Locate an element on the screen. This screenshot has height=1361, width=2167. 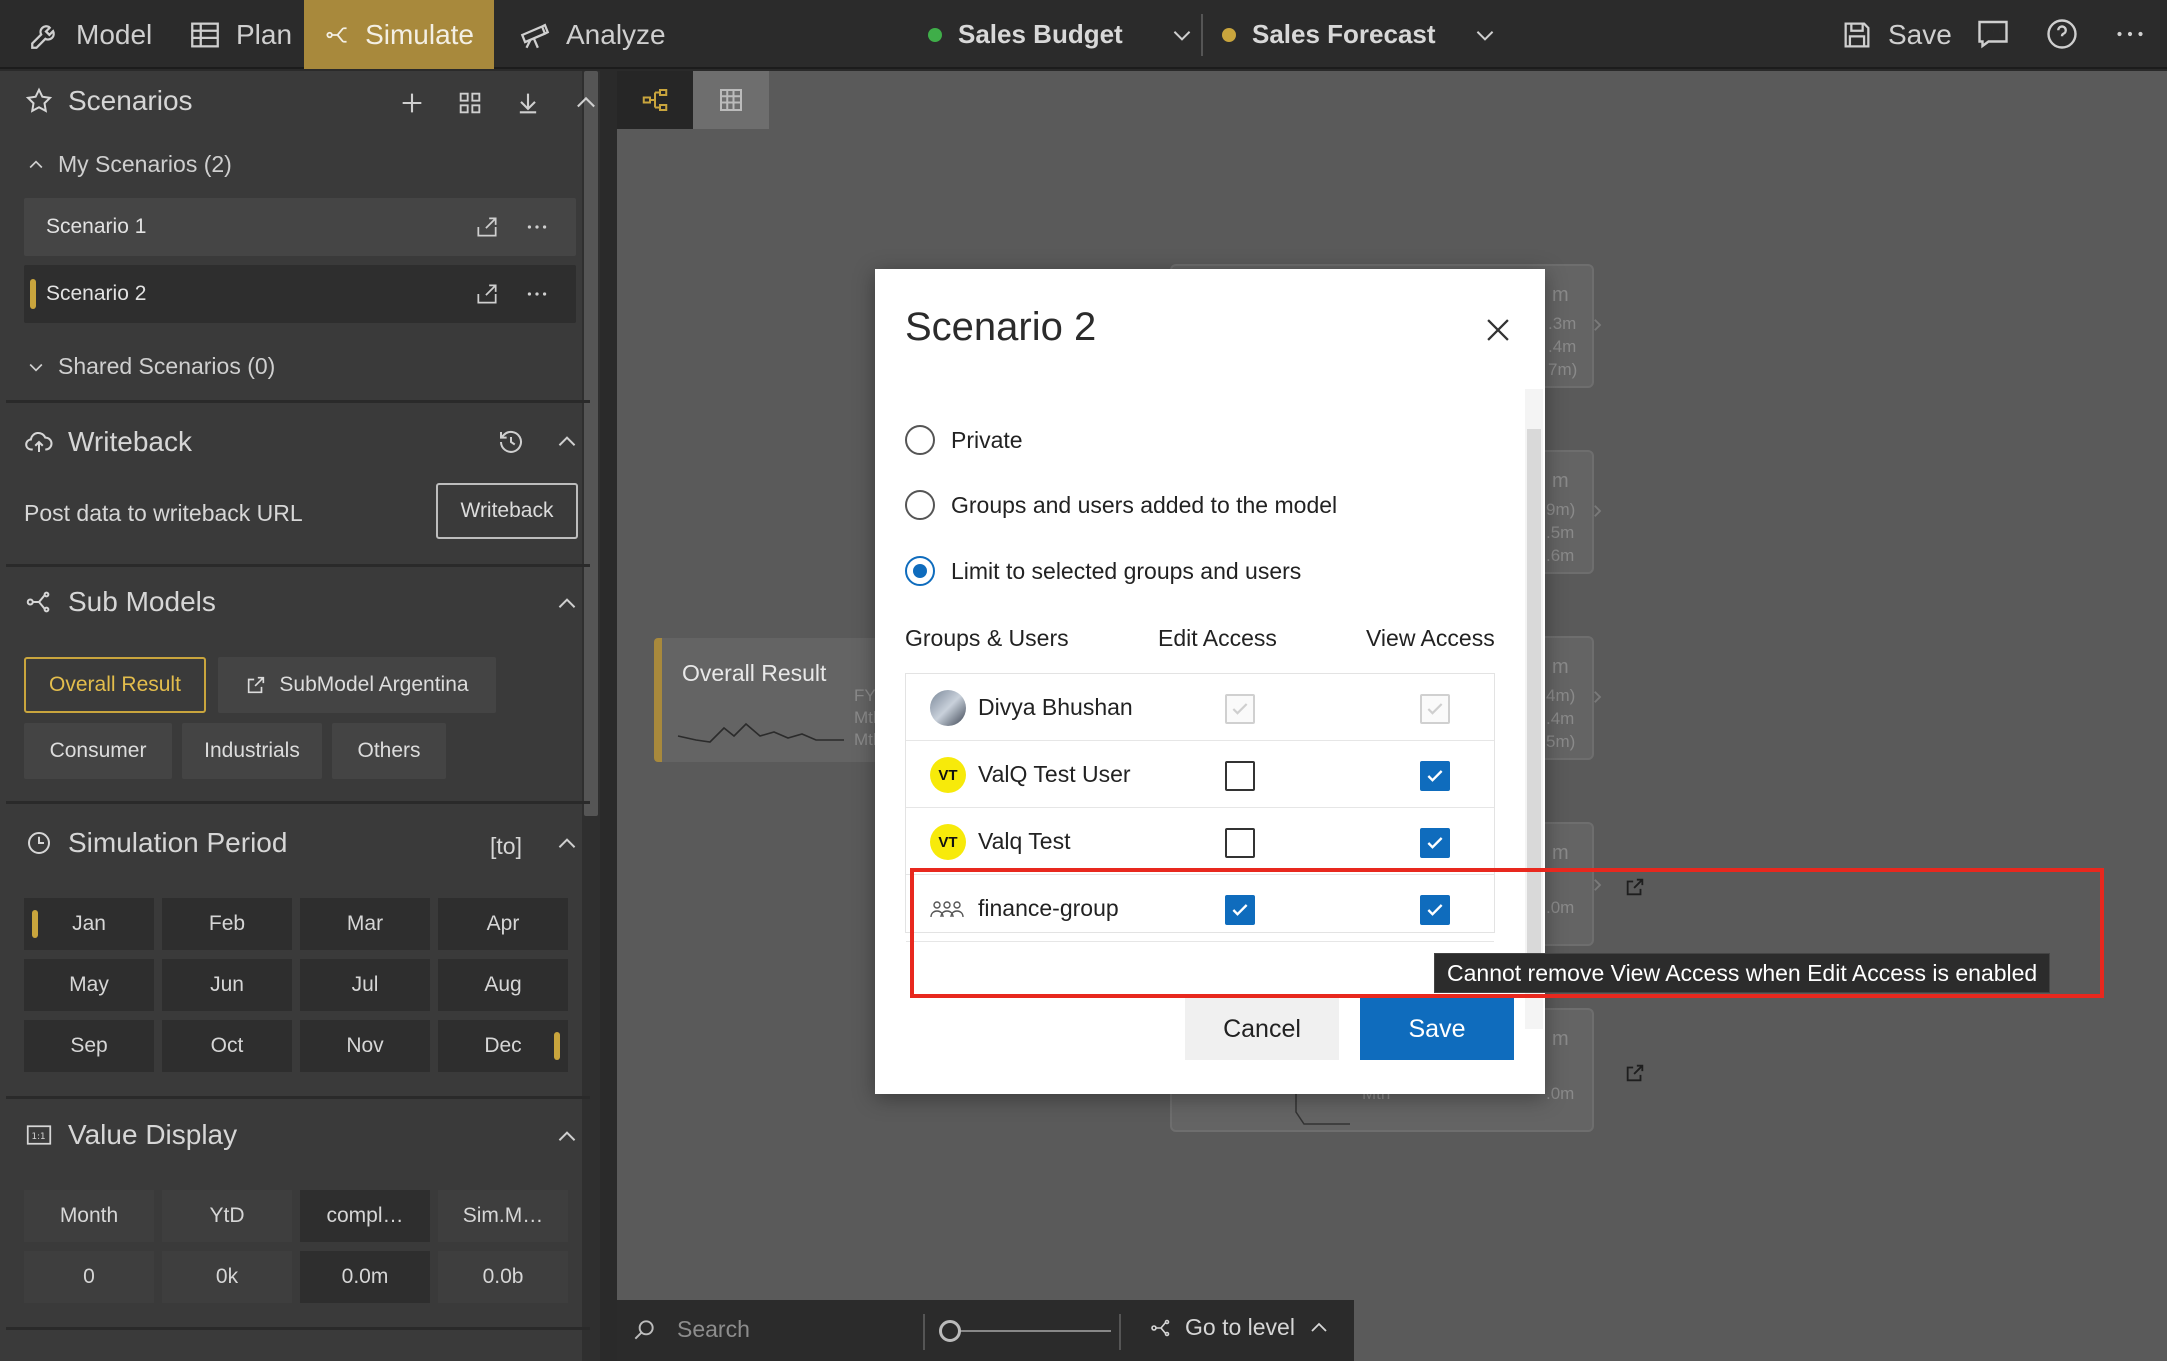
zoom-slider-handle is located at coordinates (950, 1331).